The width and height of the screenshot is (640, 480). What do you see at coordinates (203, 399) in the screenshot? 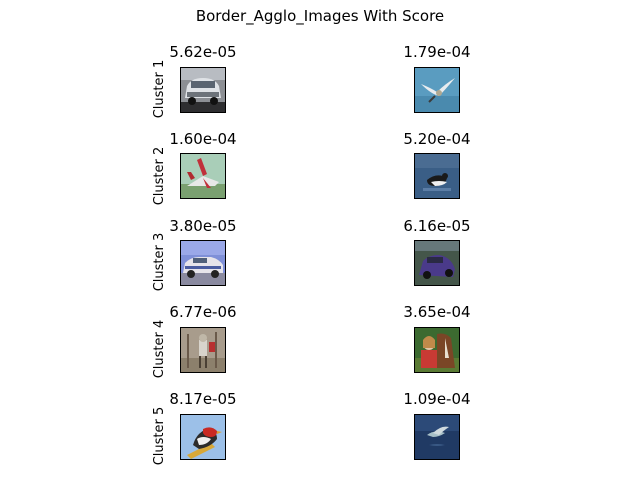
I see `image-score: 8.17e-05` at bounding box center [203, 399].